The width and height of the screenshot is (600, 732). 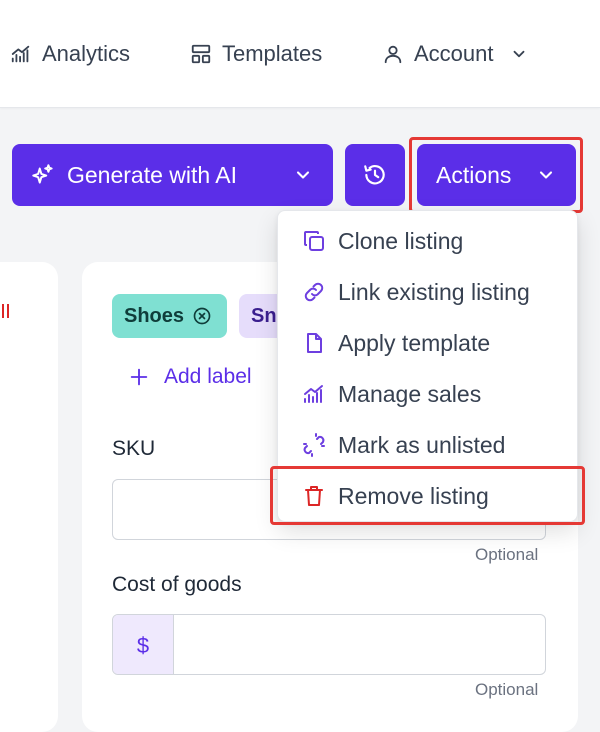 What do you see at coordinates (134, 448) in the screenshot?
I see `sku-label: SKU` at bounding box center [134, 448].